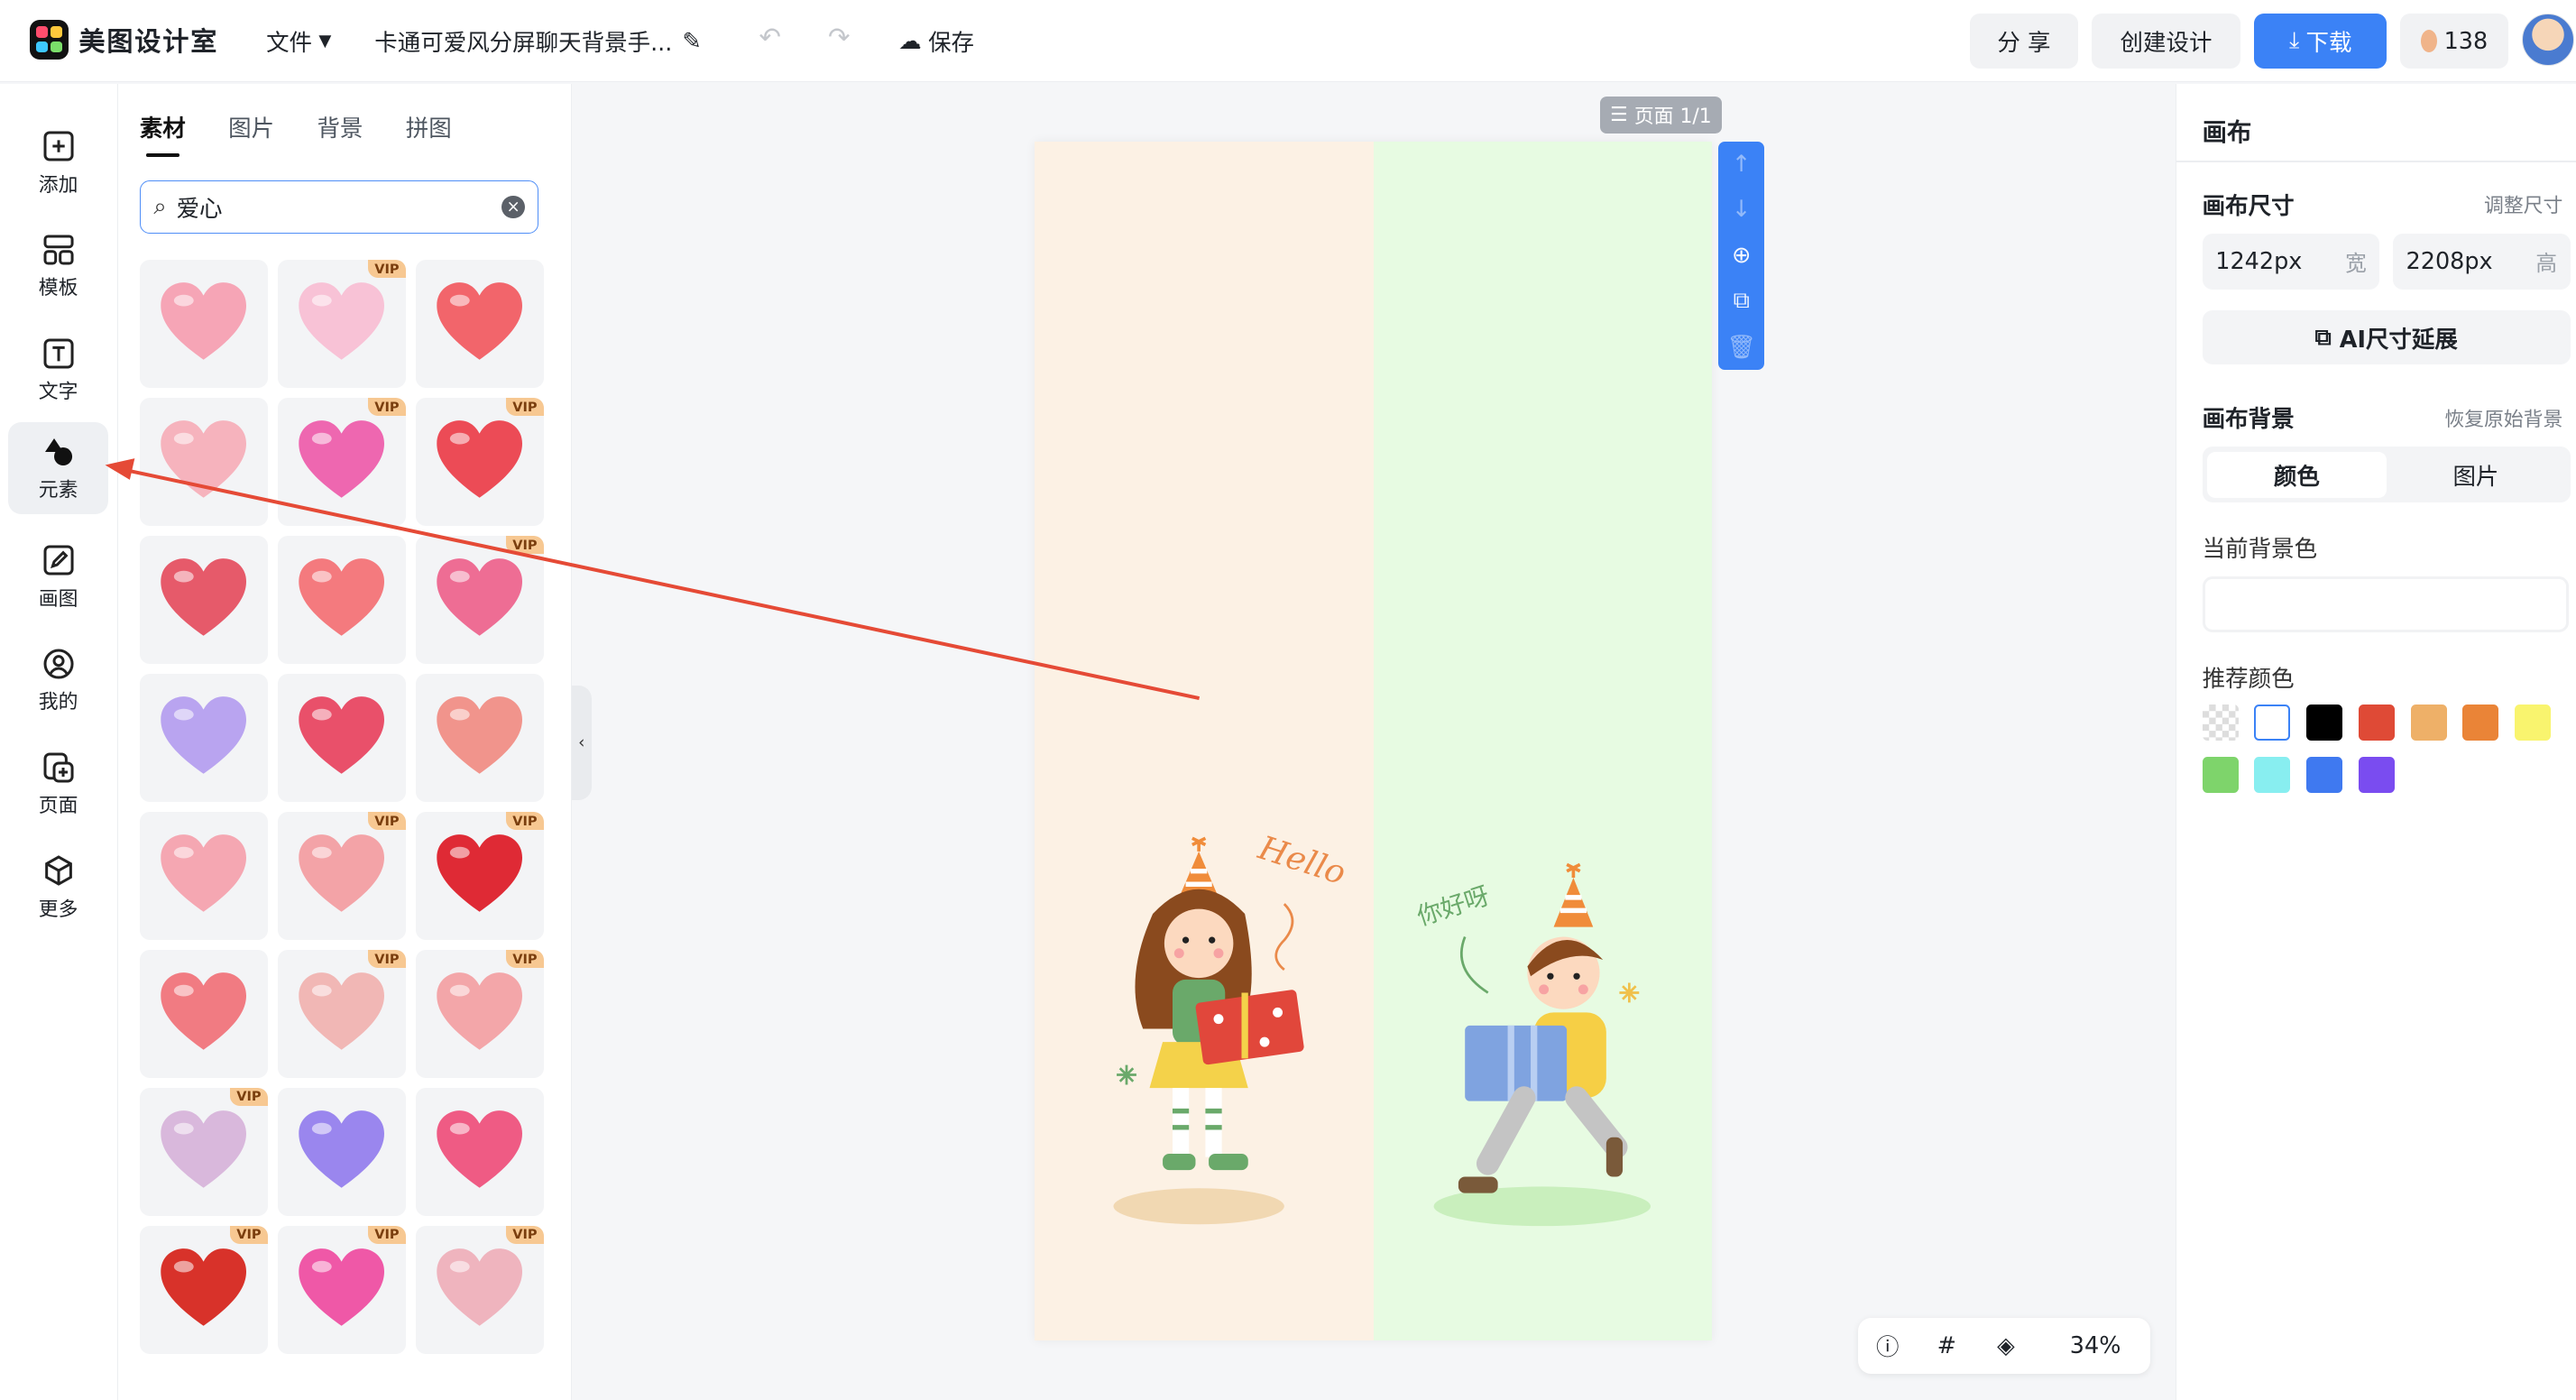 The height and width of the screenshot is (1400, 2576). I want to click on collapse-panel-button: ‹, so click(582, 742).